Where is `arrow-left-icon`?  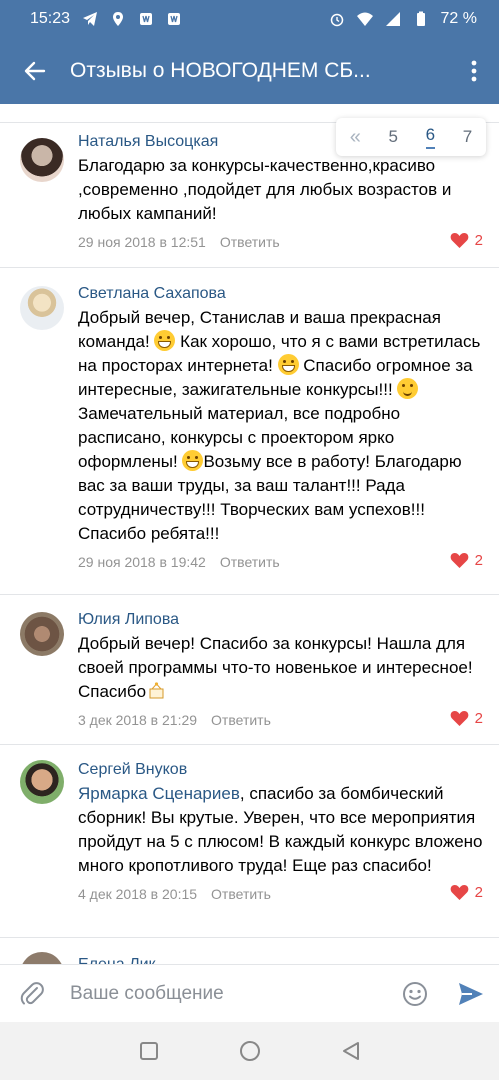 arrow-left-icon is located at coordinates (35, 71).